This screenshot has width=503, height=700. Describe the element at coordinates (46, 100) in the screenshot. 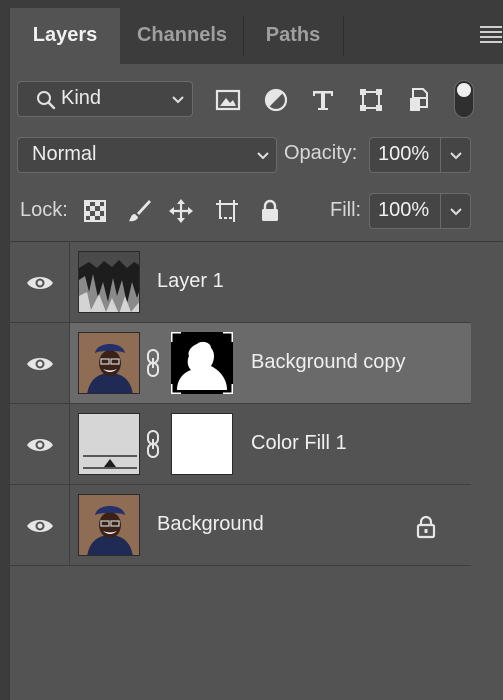

I see `search-icon` at that location.